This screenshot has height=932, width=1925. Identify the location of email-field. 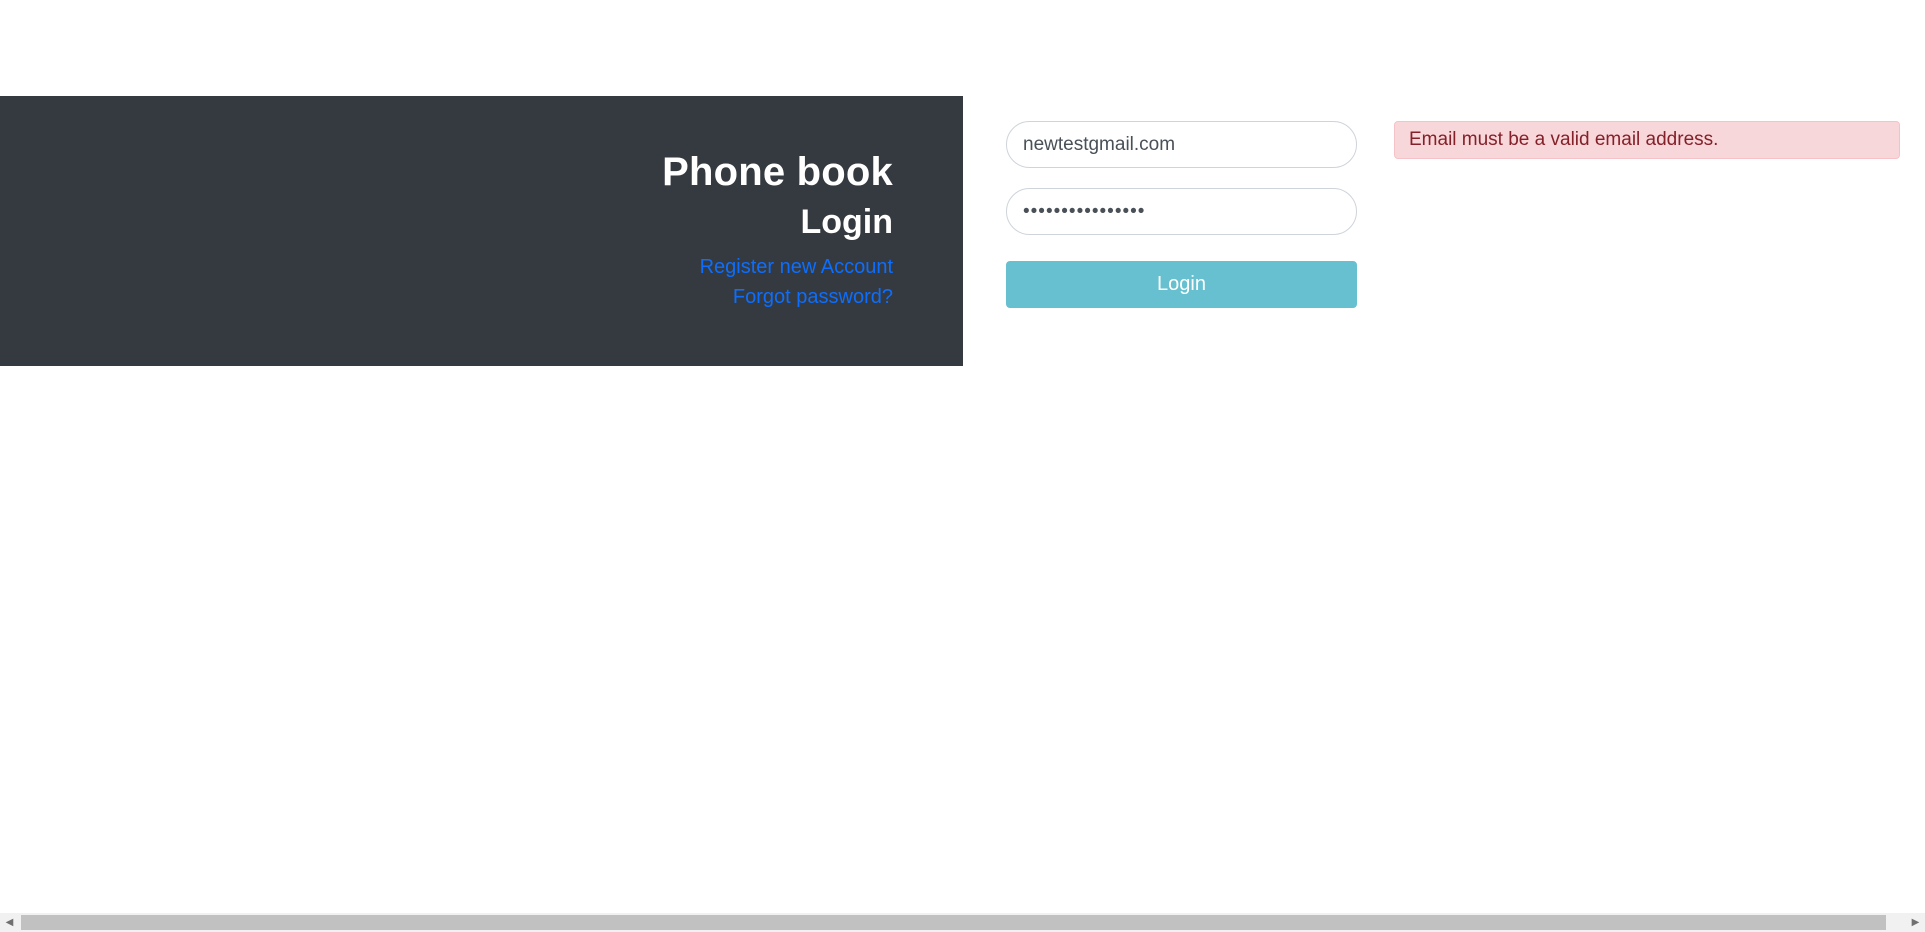
(1181, 144).